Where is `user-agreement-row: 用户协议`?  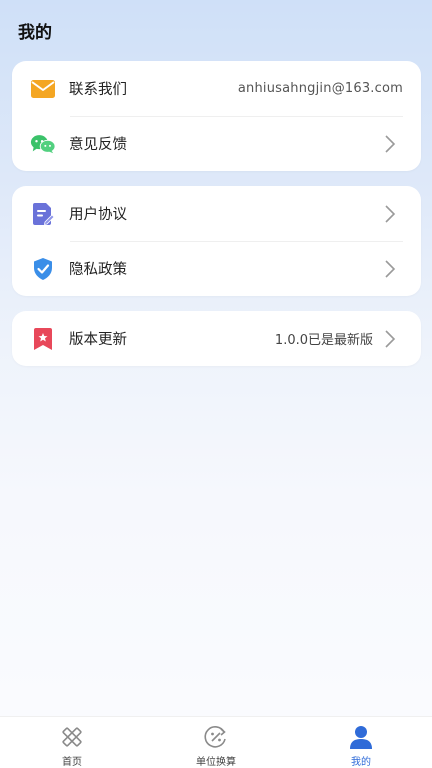
user-agreement-row: 用户协议 is located at coordinates (216, 213).